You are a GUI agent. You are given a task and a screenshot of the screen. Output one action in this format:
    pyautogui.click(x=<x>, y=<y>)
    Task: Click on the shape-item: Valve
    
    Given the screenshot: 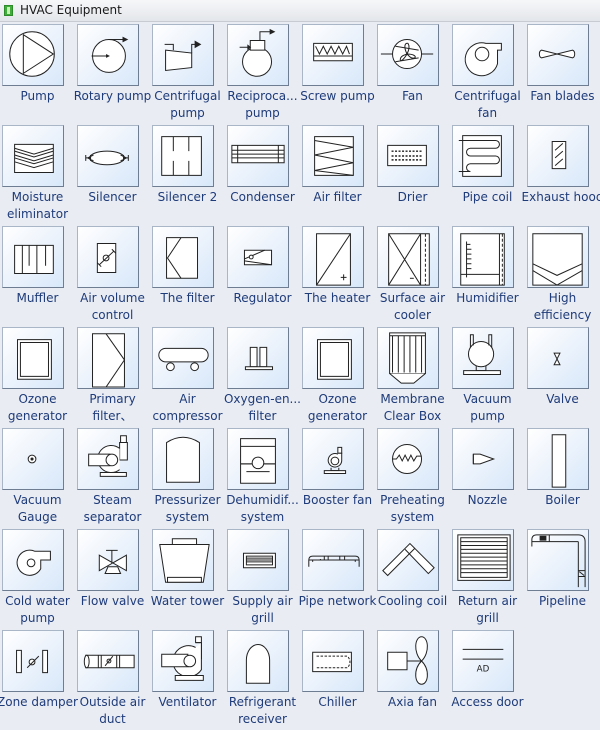 What is the action you would take?
    pyautogui.click(x=562, y=375)
    